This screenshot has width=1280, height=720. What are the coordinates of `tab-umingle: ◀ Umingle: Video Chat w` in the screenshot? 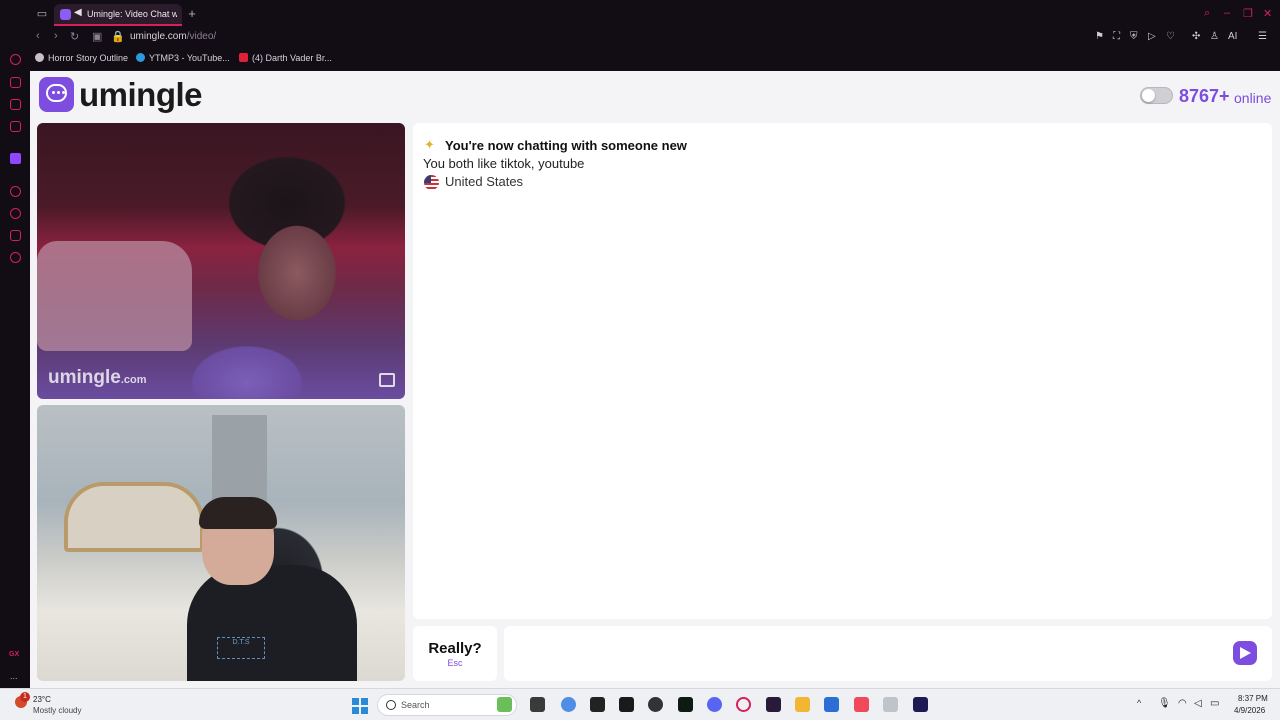 It's located at (118, 15).